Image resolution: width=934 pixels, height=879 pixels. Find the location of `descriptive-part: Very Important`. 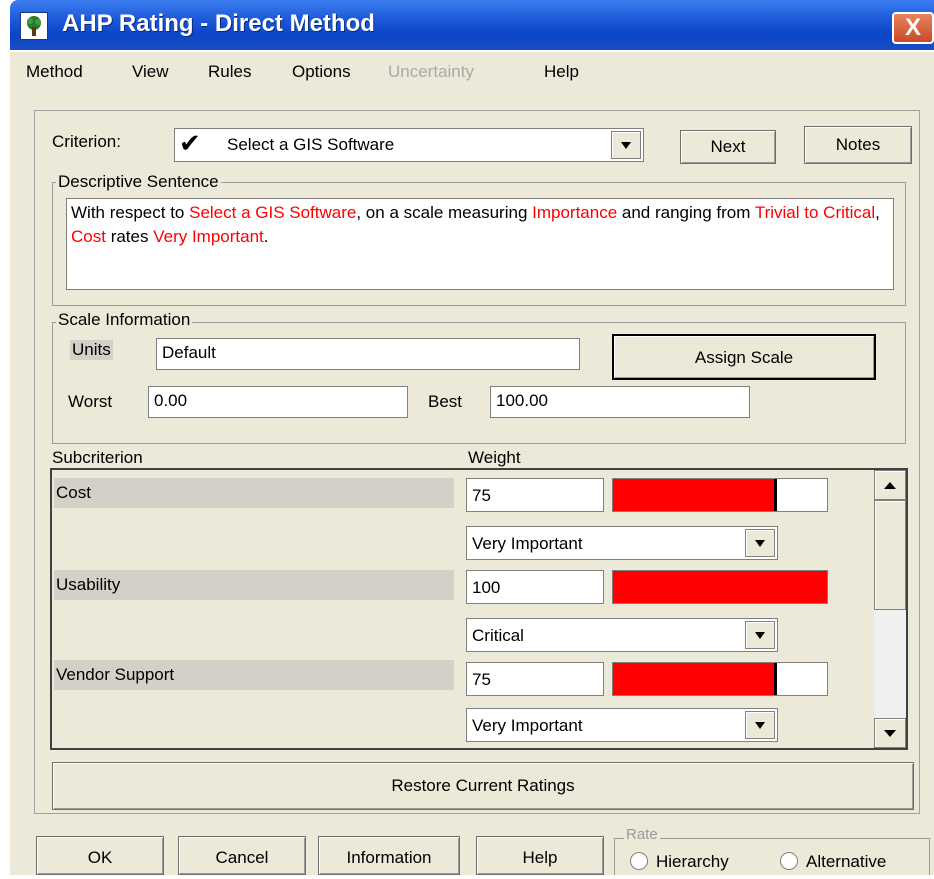

descriptive-part: Very Important is located at coordinates (208, 236).